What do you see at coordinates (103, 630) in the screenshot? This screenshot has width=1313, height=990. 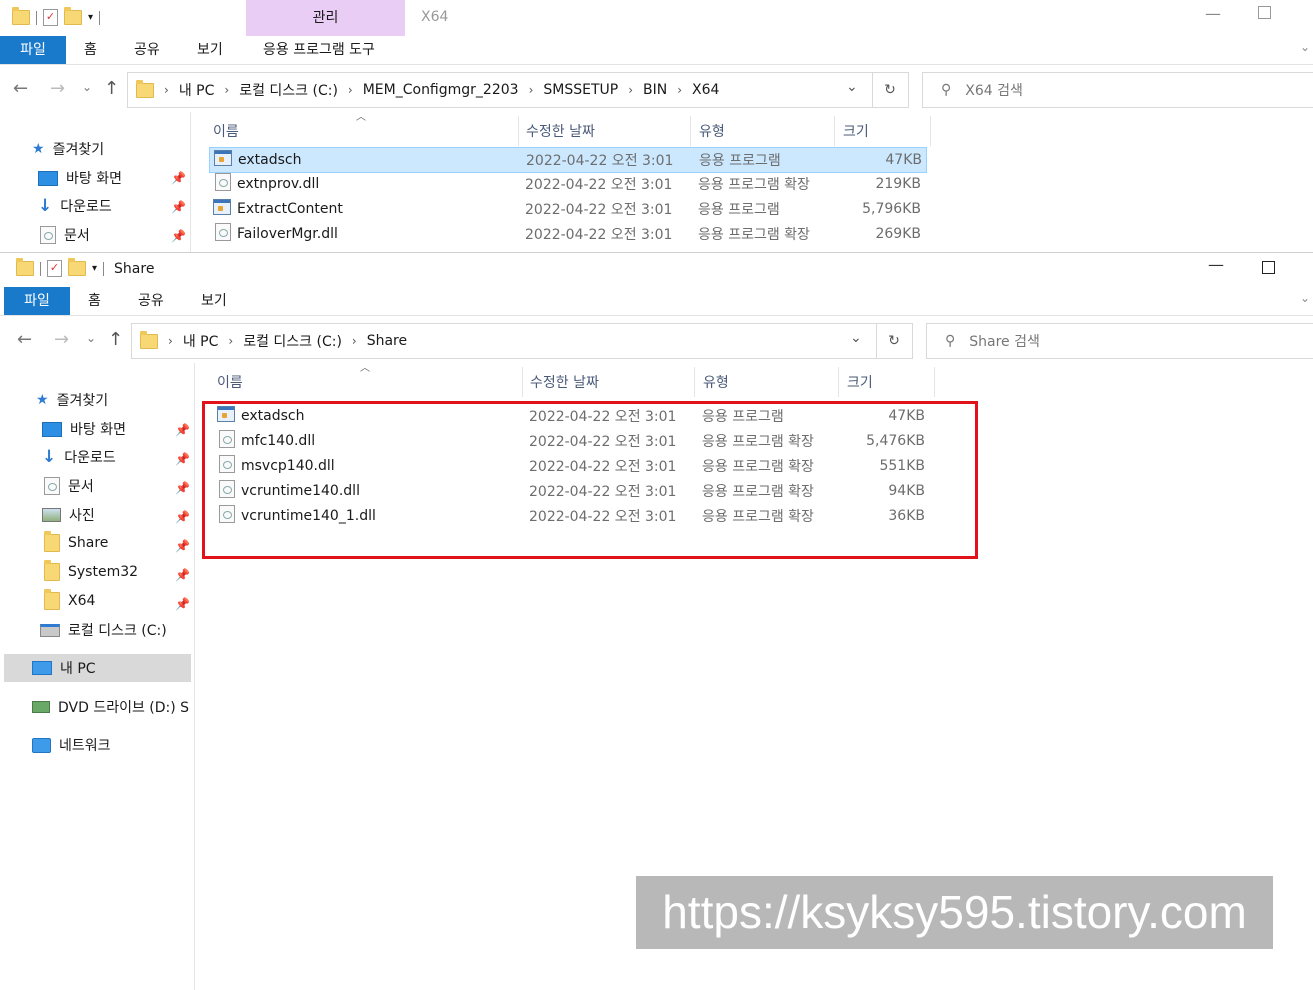 I see `nav-local-disk: 로컬 디스크 (C:)` at bounding box center [103, 630].